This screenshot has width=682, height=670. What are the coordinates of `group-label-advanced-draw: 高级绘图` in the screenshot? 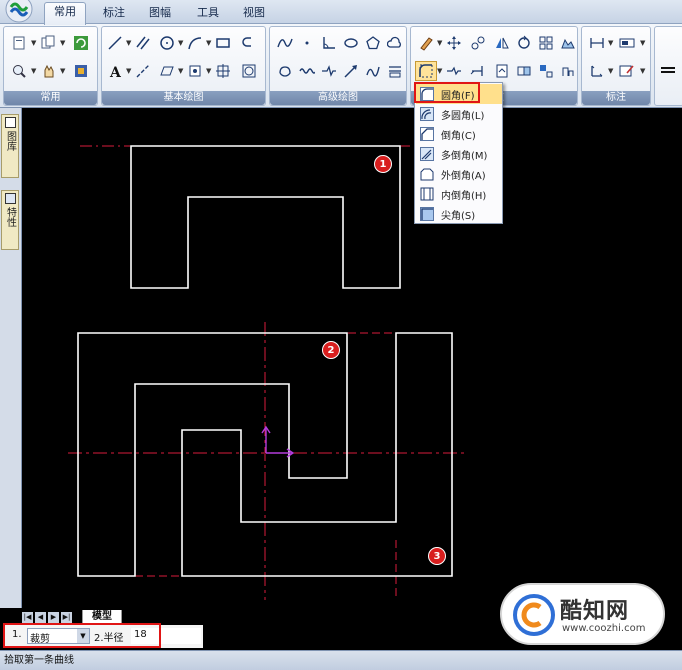 It's located at (338, 98).